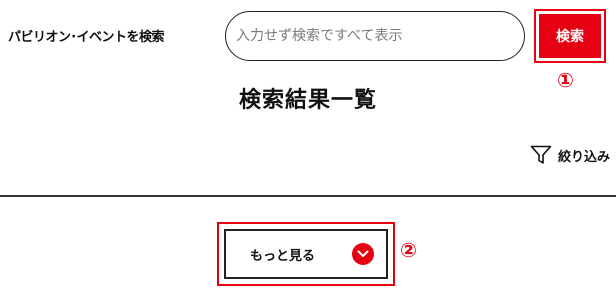 The width and height of the screenshot is (616, 300). I want to click on filter-funnel-icon, so click(541, 155).